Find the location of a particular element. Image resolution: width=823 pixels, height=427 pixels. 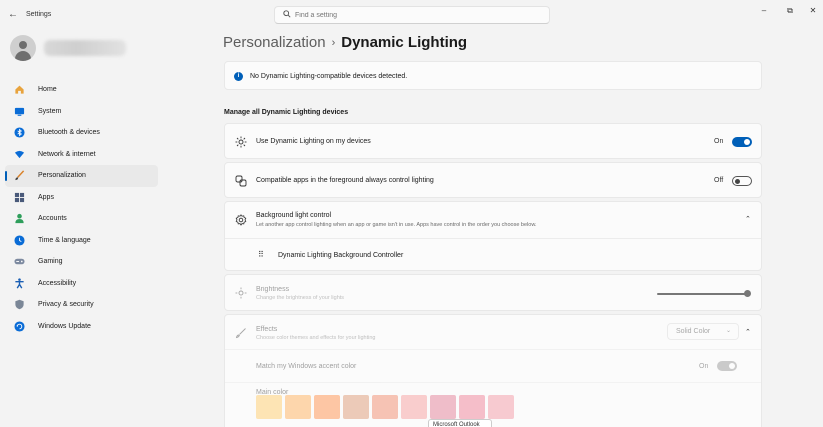

sidebar-item-bluetooth-devices: Bluetooth & devices is located at coordinates (81, 133).